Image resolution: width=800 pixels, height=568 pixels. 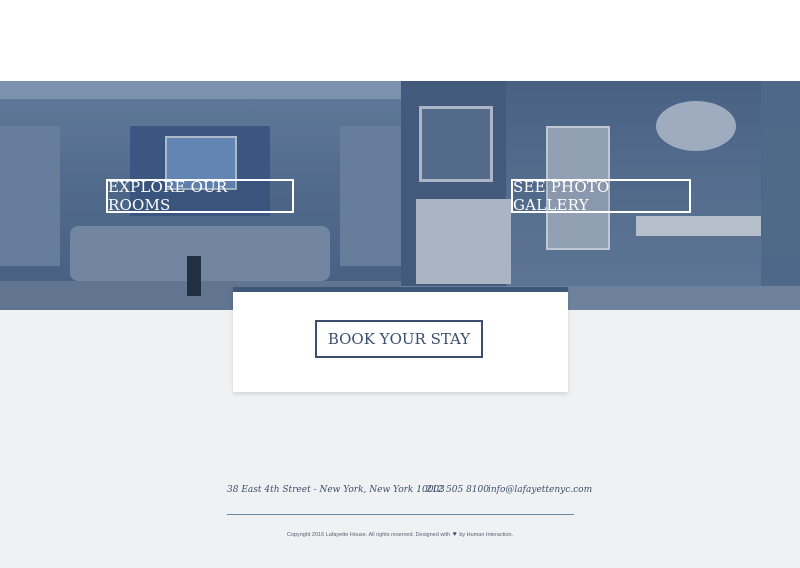 I want to click on designer-link: Human Interaction., so click(x=490, y=535).